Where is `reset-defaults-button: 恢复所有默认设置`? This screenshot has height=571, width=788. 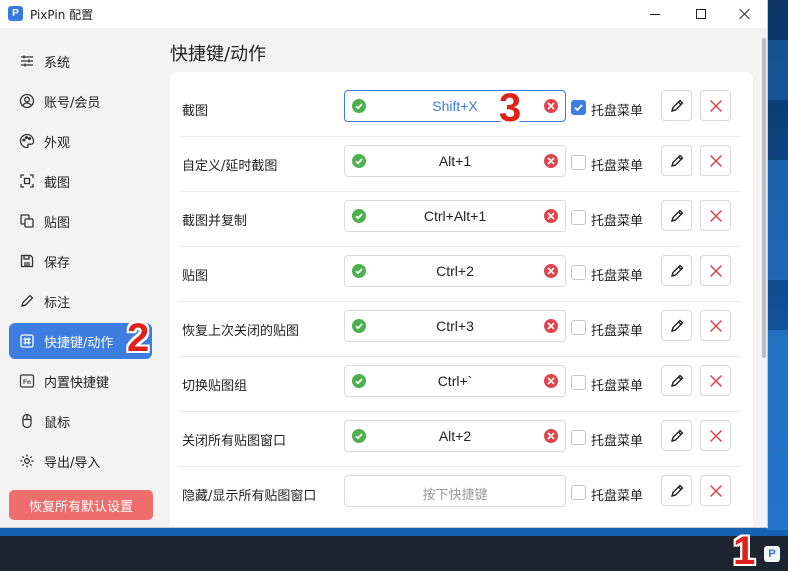 reset-defaults-button: 恢复所有默认设置 is located at coordinates (81, 505).